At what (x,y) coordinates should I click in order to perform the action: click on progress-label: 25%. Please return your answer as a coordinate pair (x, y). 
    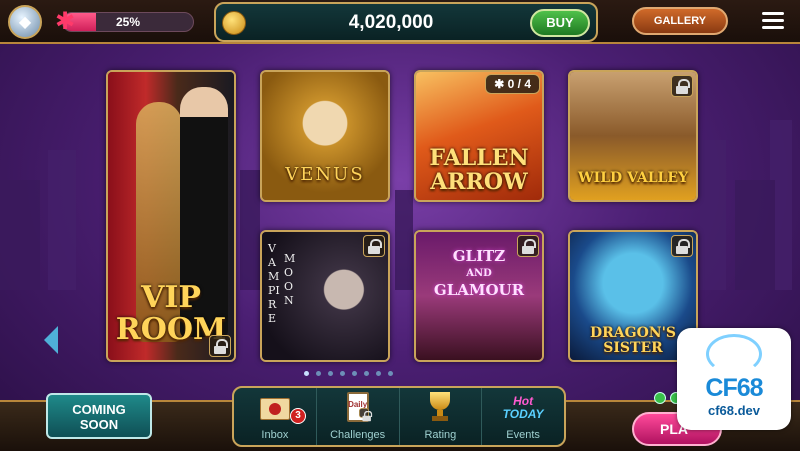
    Looking at the image, I should click on (128, 22).